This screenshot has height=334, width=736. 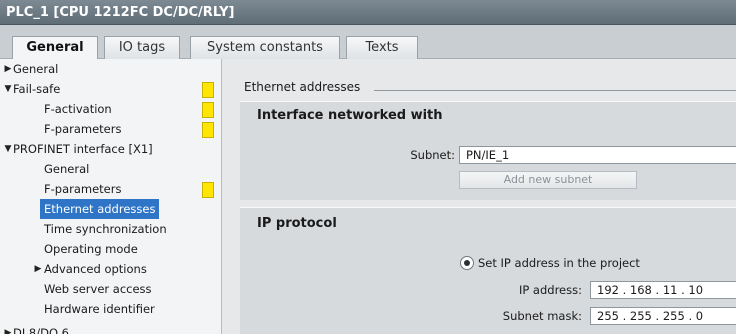 What do you see at coordinates (99, 309) in the screenshot?
I see `nav-item-hardware-identifier: Hardware identifier` at bounding box center [99, 309].